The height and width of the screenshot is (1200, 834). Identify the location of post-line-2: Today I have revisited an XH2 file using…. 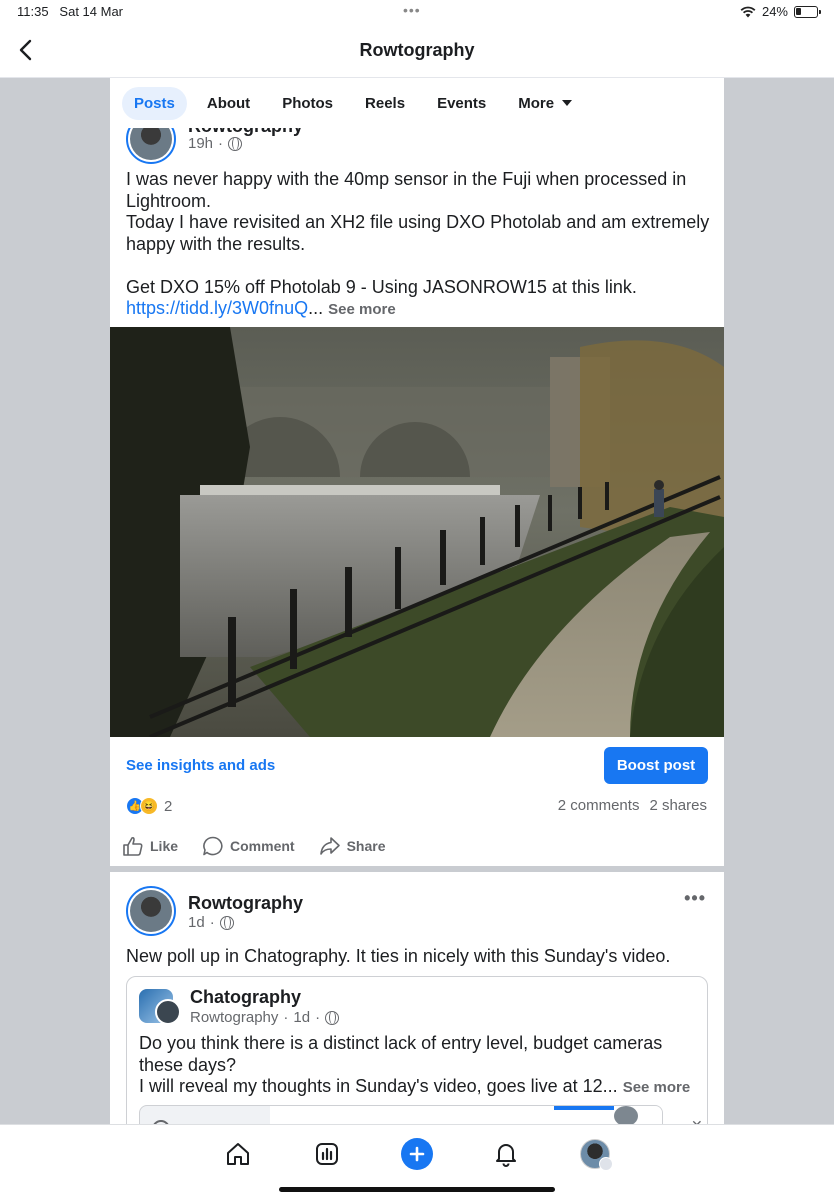
(418, 233).